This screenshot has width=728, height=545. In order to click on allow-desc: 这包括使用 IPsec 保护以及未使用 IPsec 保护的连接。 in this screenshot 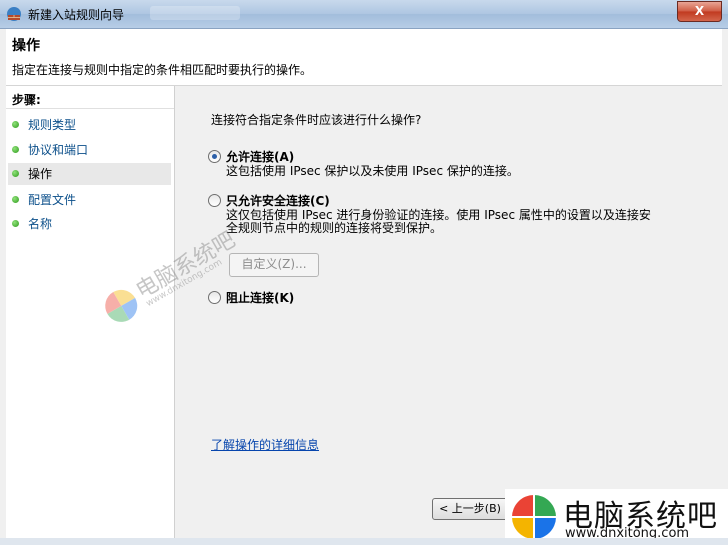, I will do `click(372, 171)`.